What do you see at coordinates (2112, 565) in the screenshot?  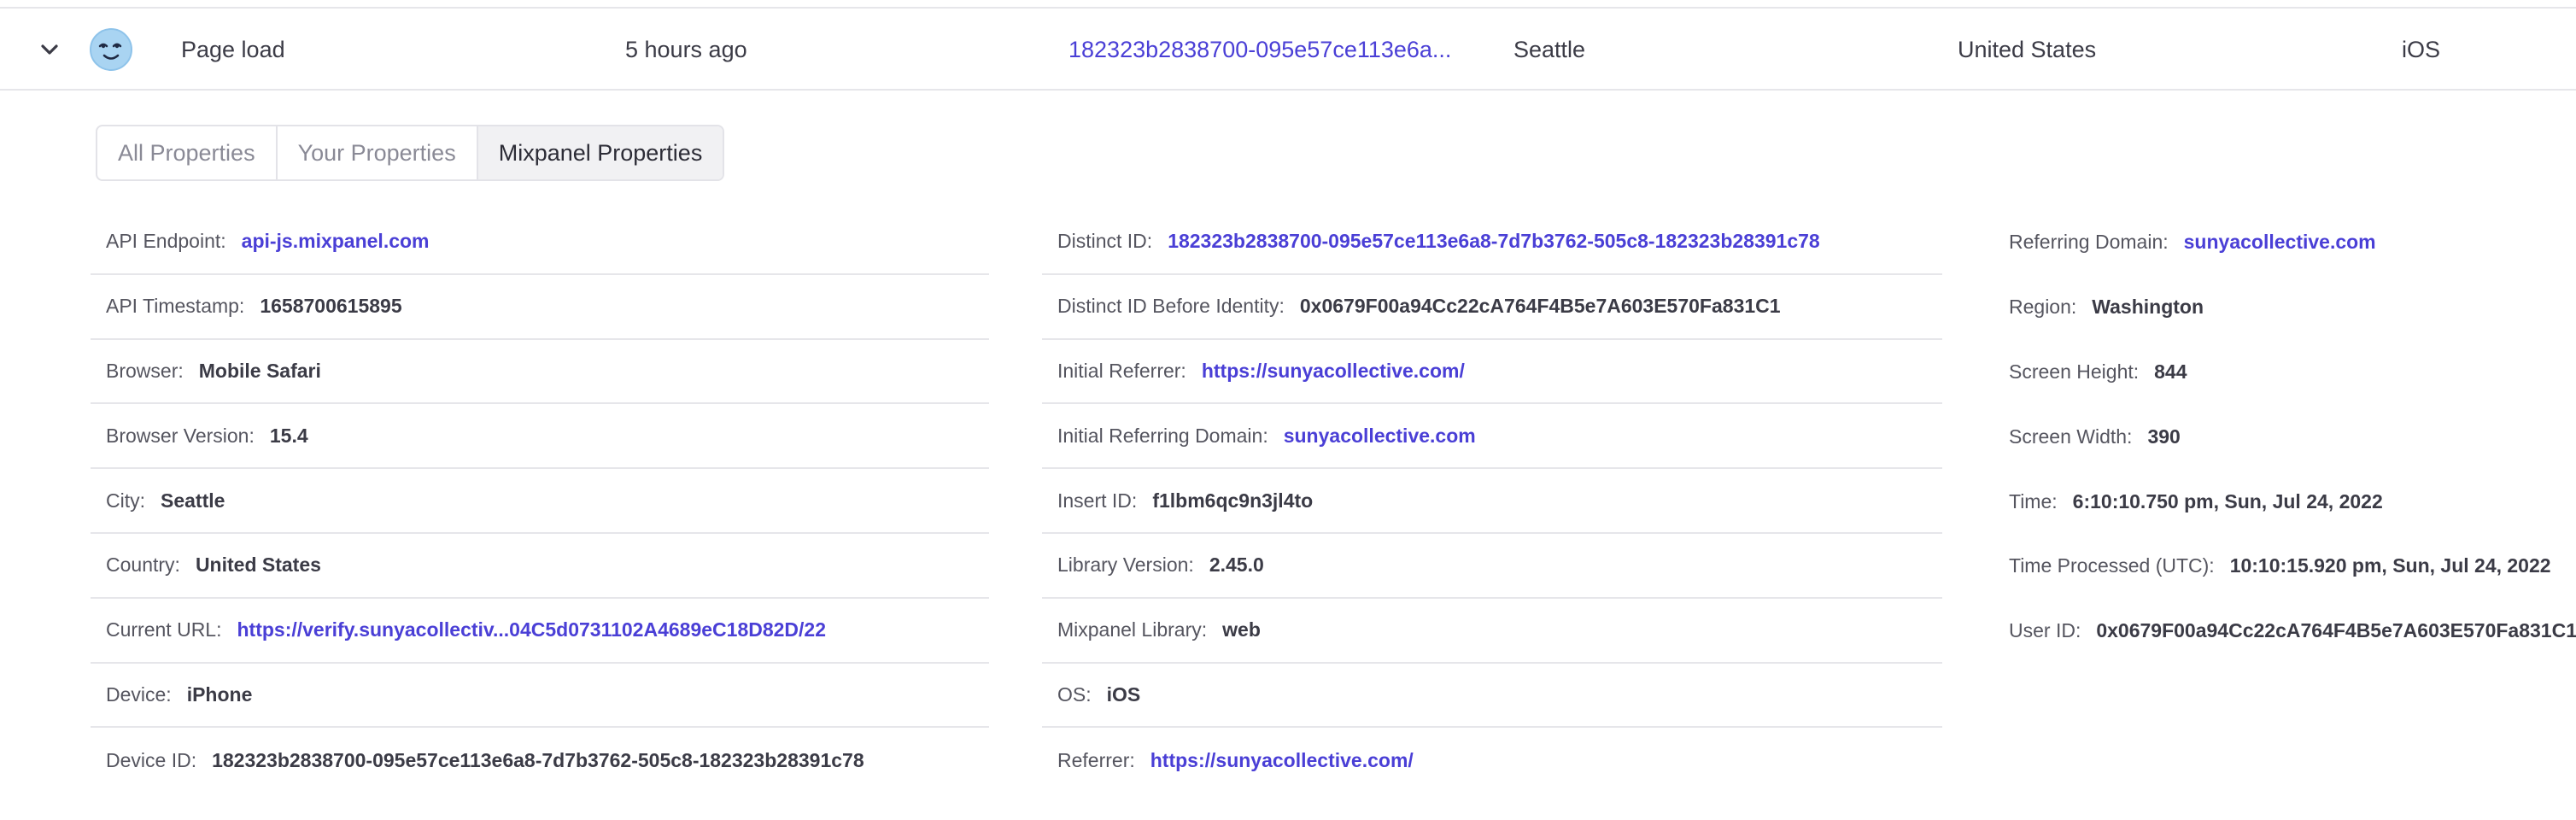 I see `property-key: Time Processed (UTC):` at bounding box center [2112, 565].